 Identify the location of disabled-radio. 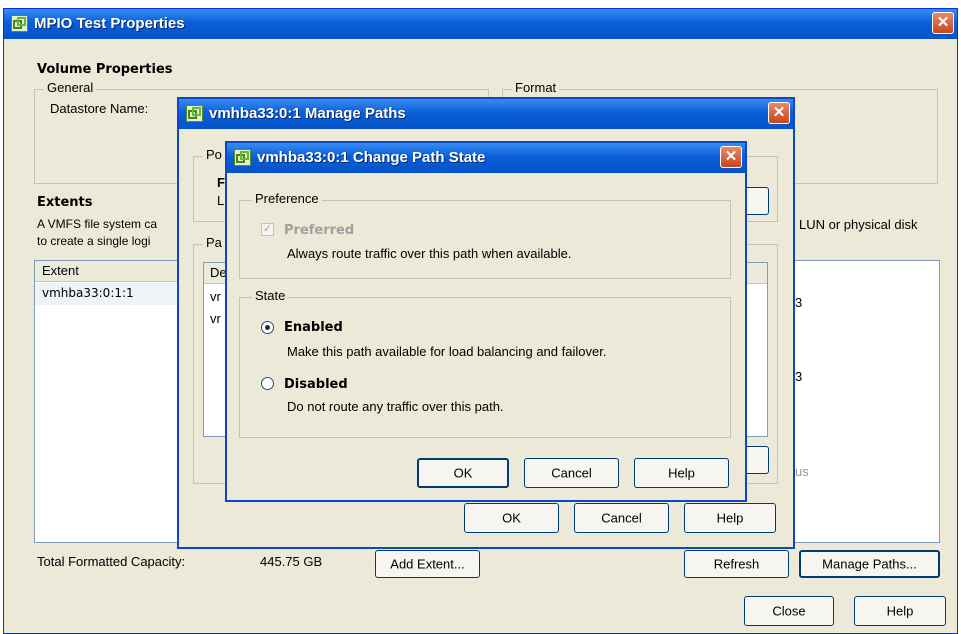
(267, 383).